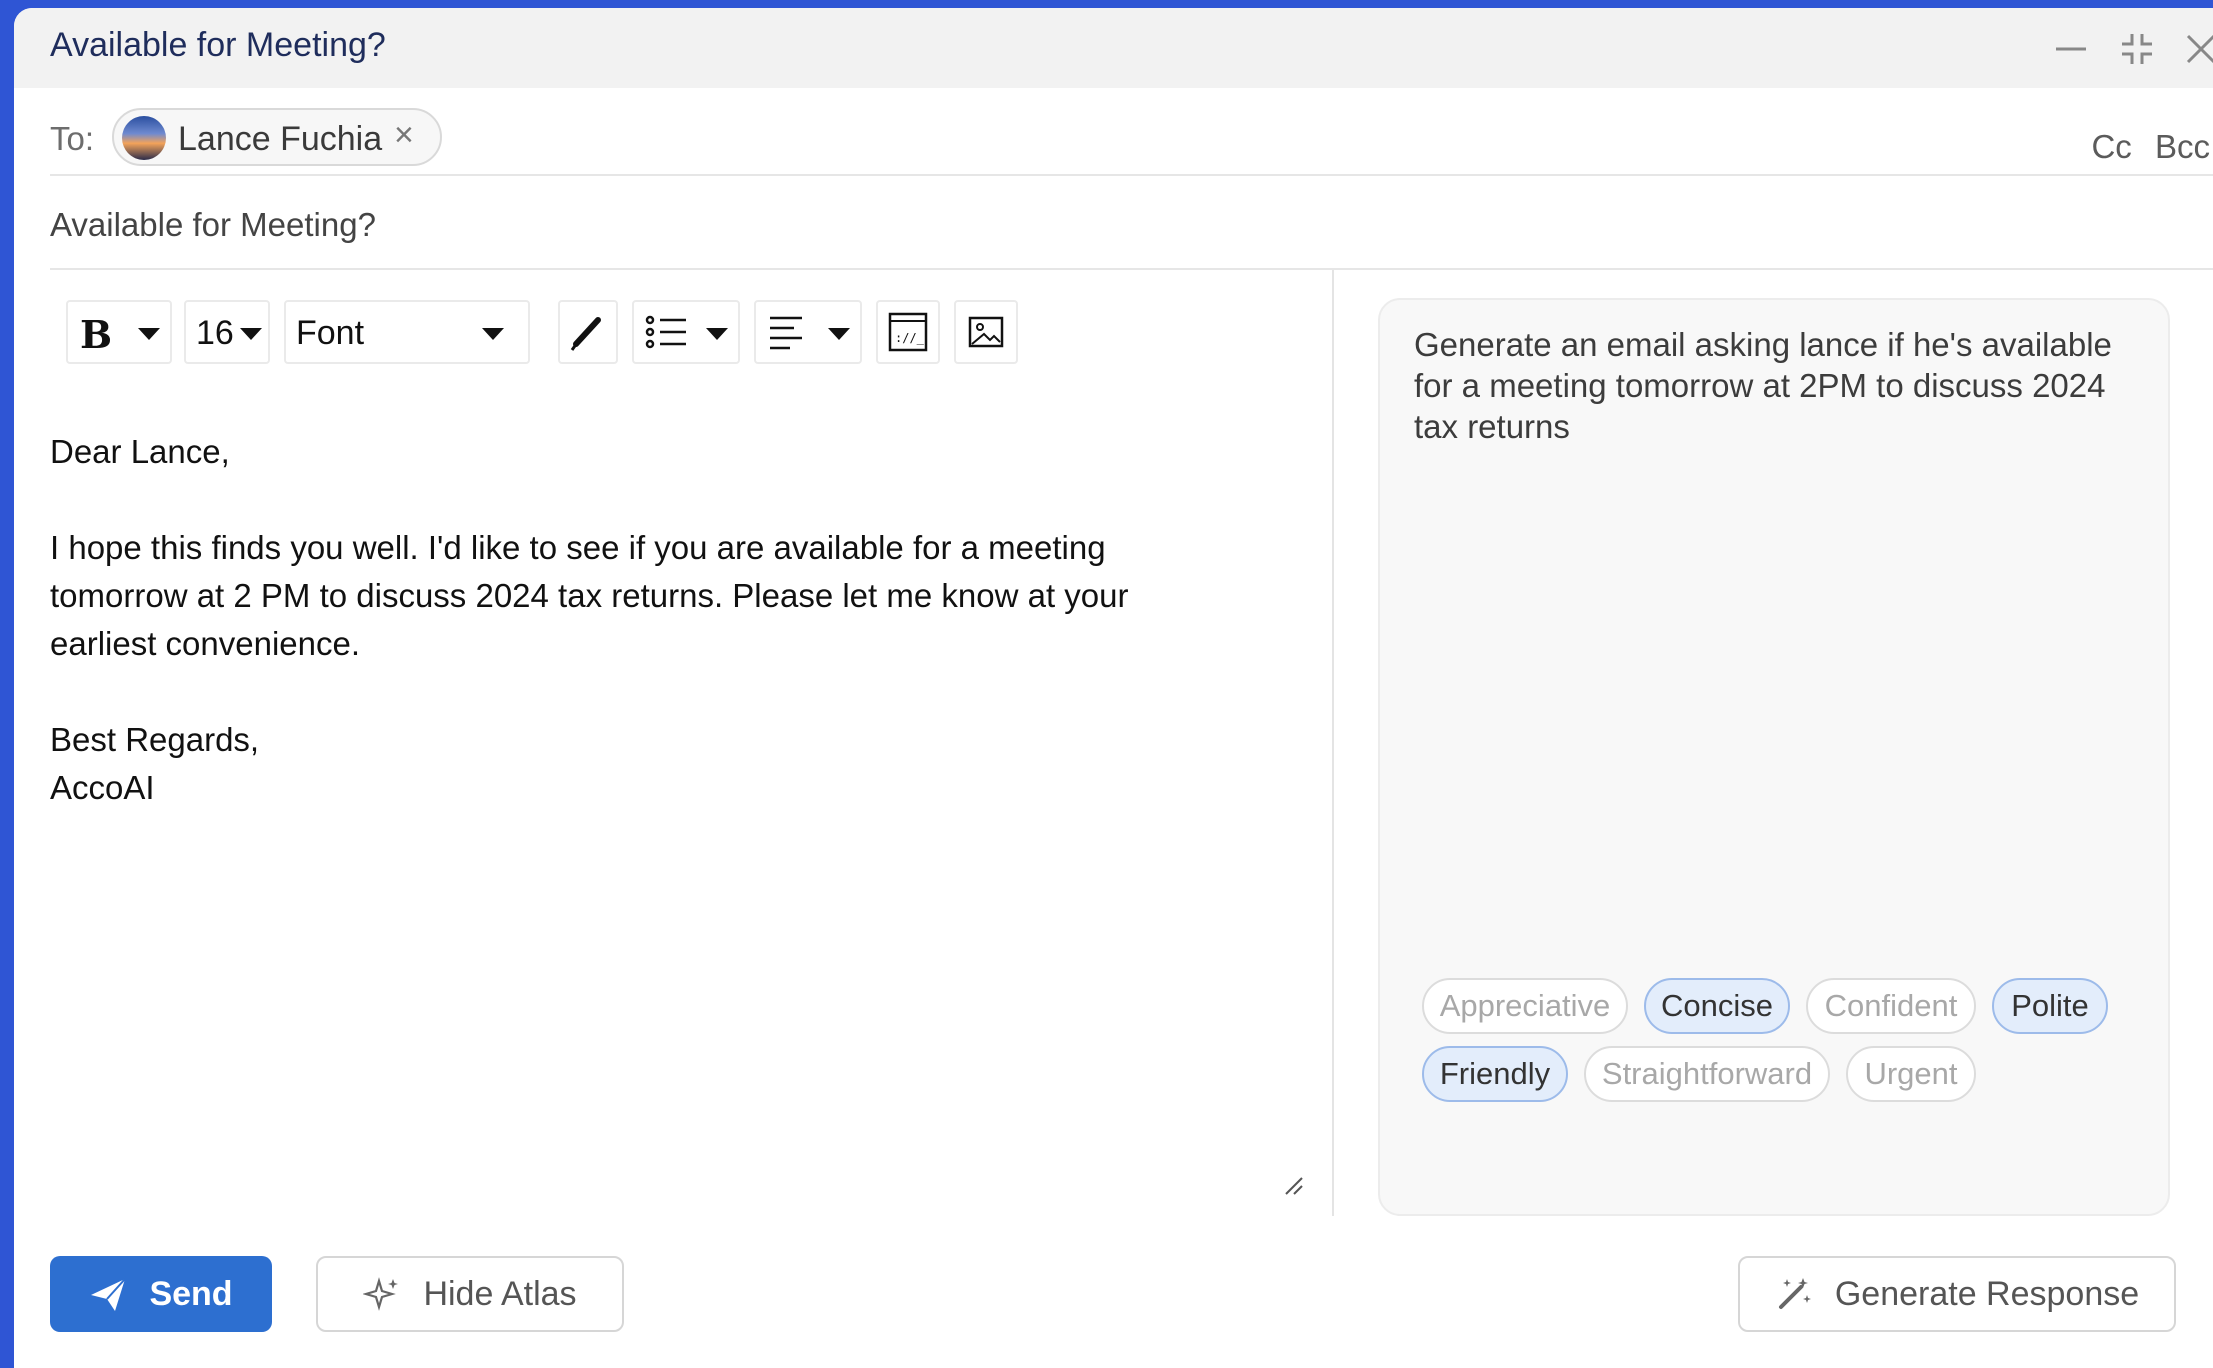  I want to click on to-row: To: Lance Fuchia × Cc Bcc, so click(1131, 138).